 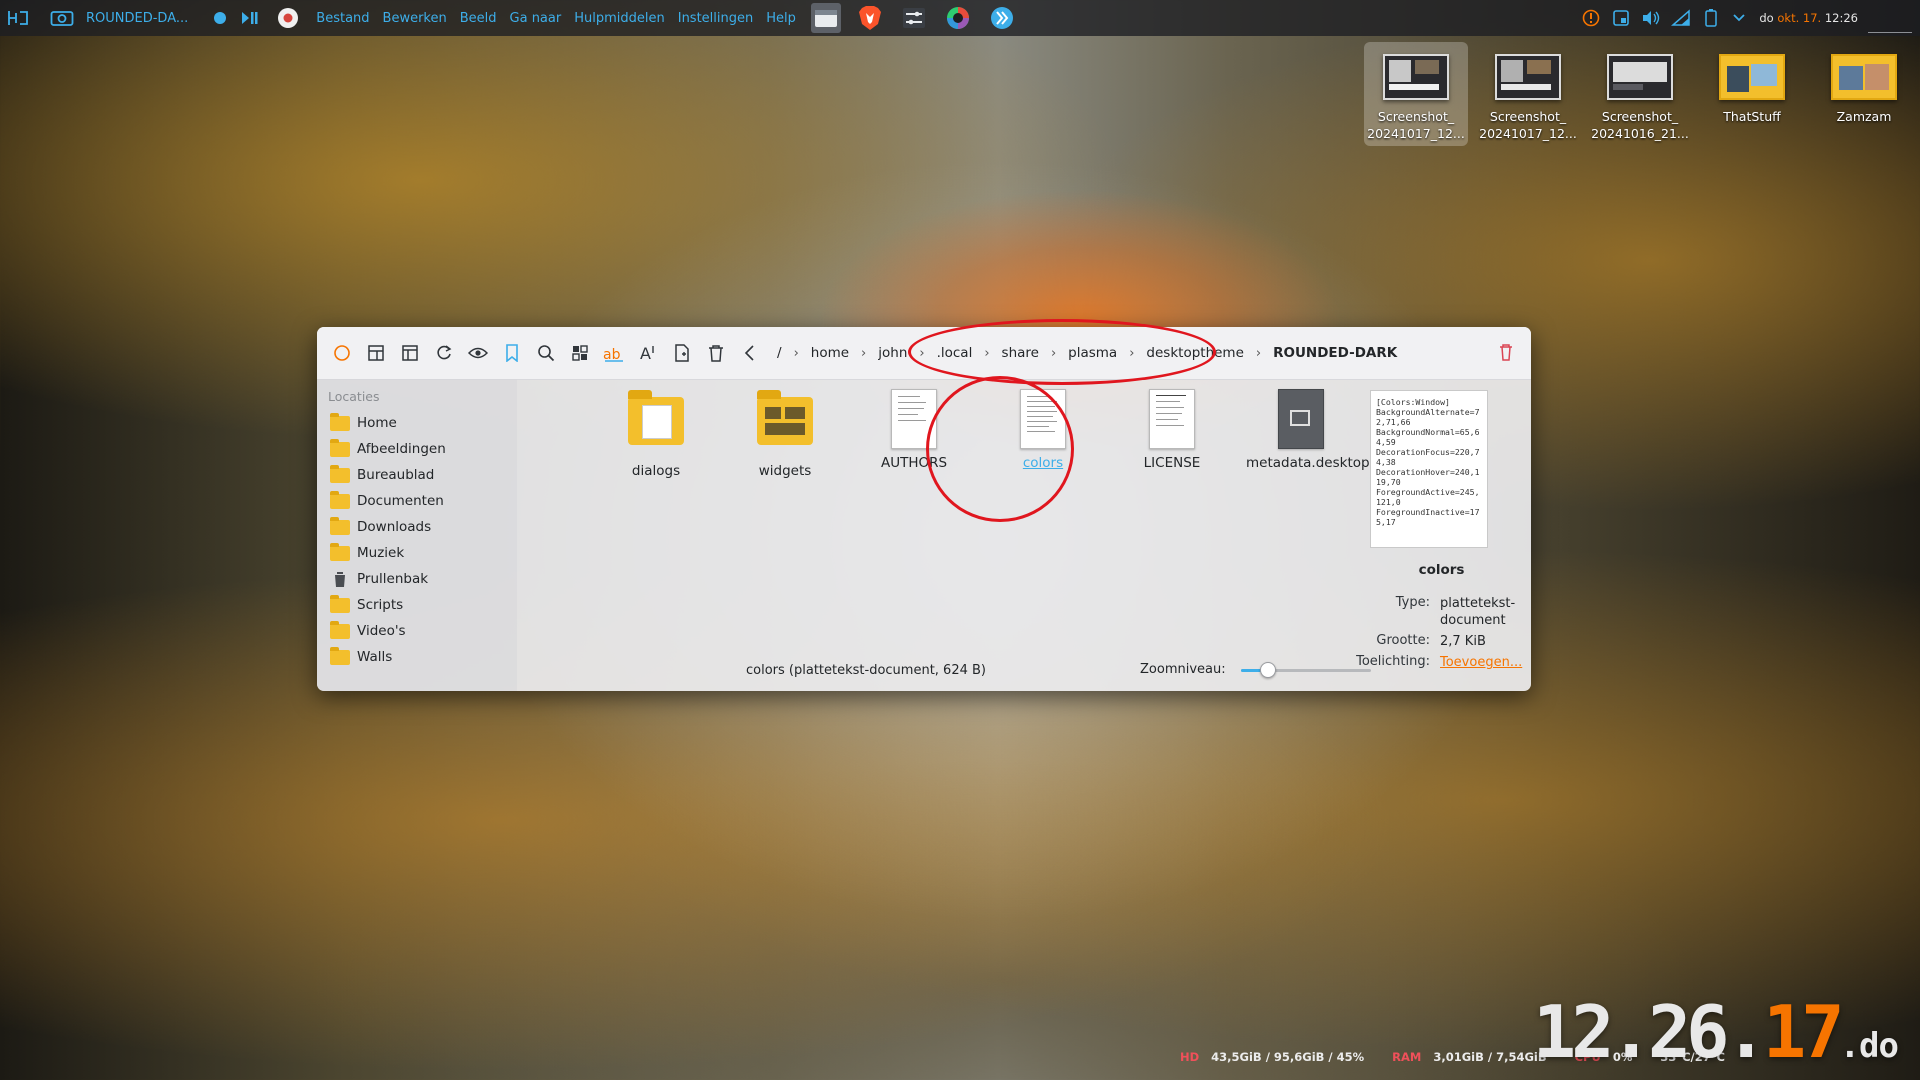 I want to click on close-window-icon, so click(x=1506, y=354).